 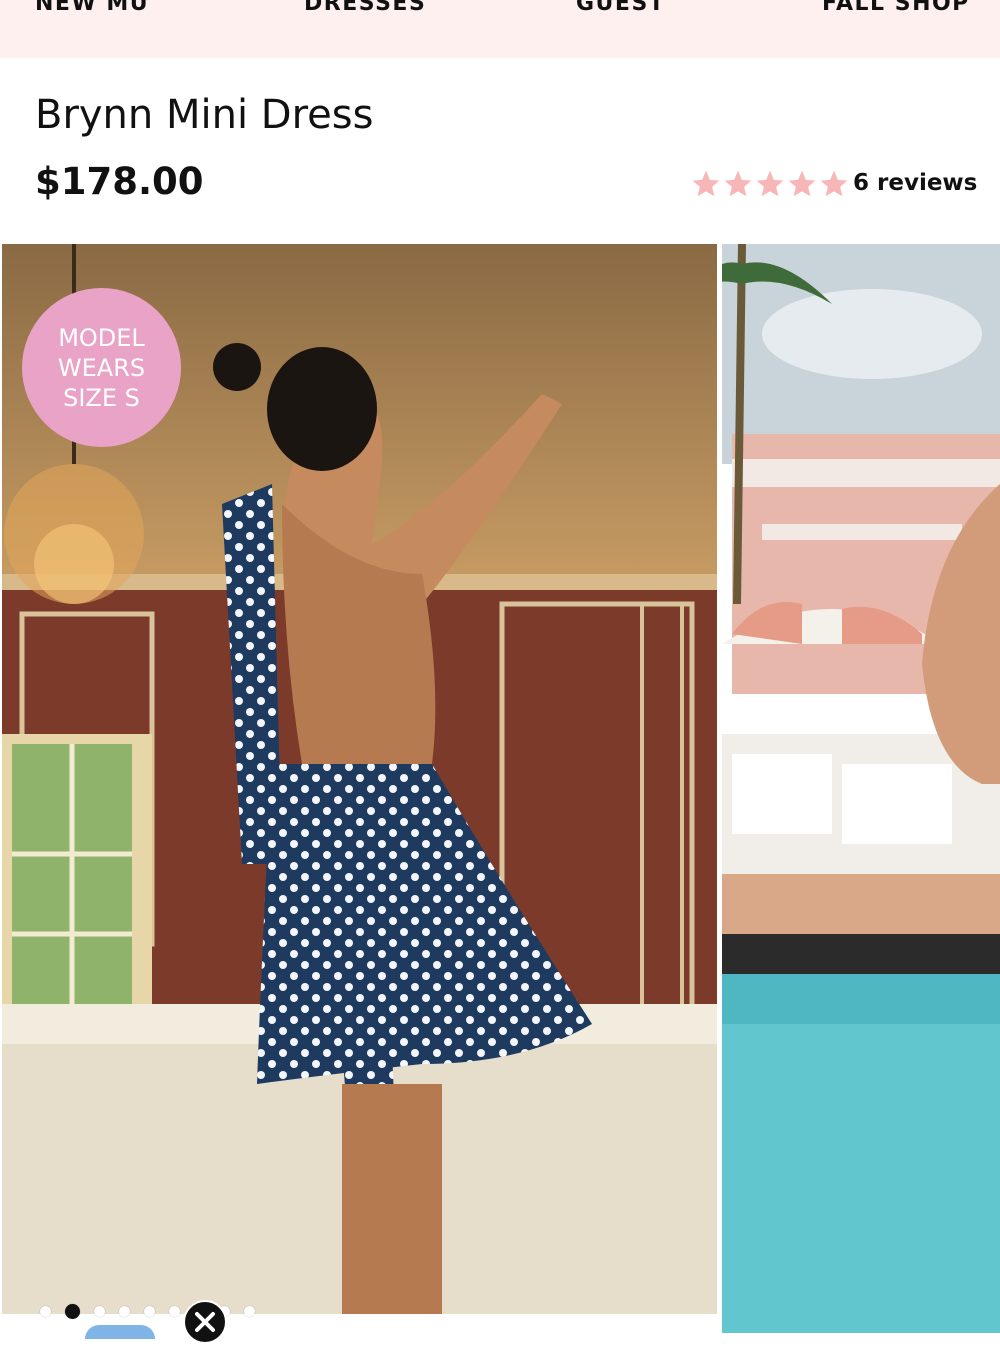 I want to click on chat-widget-edge, so click(x=120, y=1332).